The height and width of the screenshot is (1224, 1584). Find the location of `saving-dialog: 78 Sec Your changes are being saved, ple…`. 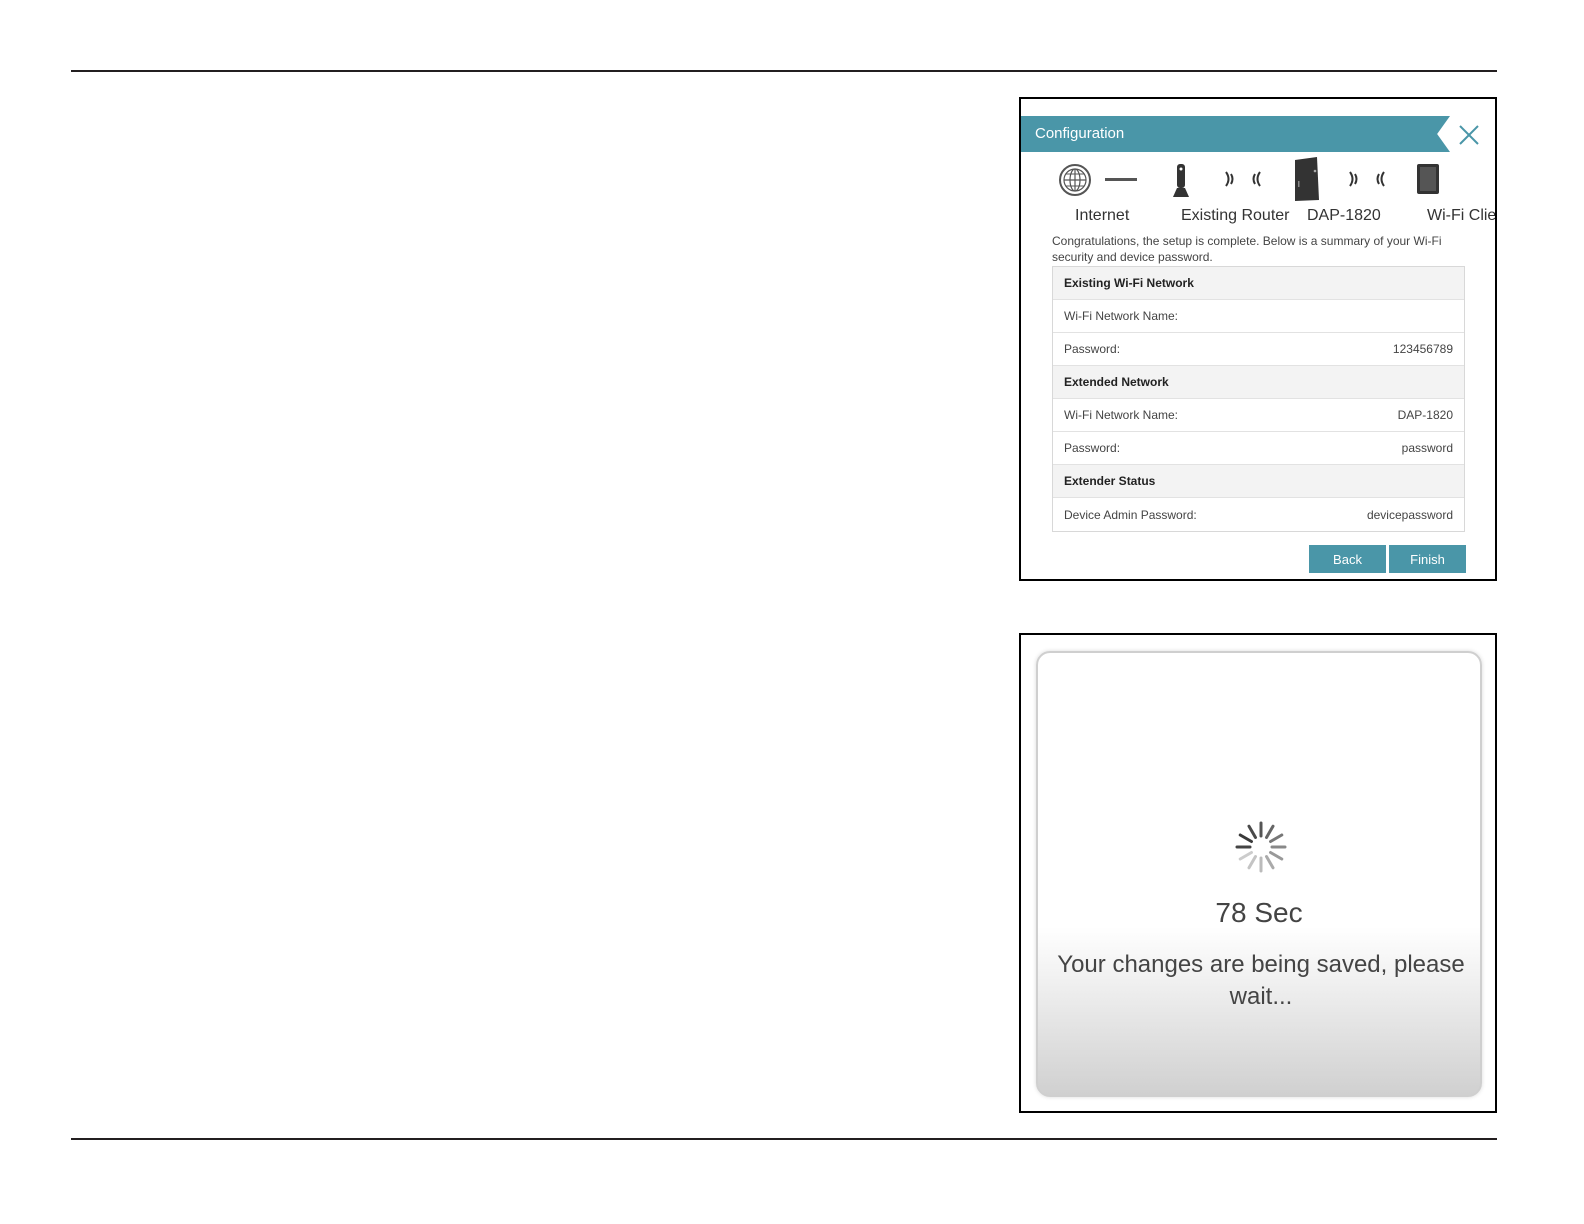

saving-dialog: 78 Sec Your changes are being saved, ple… is located at coordinates (1258, 873).